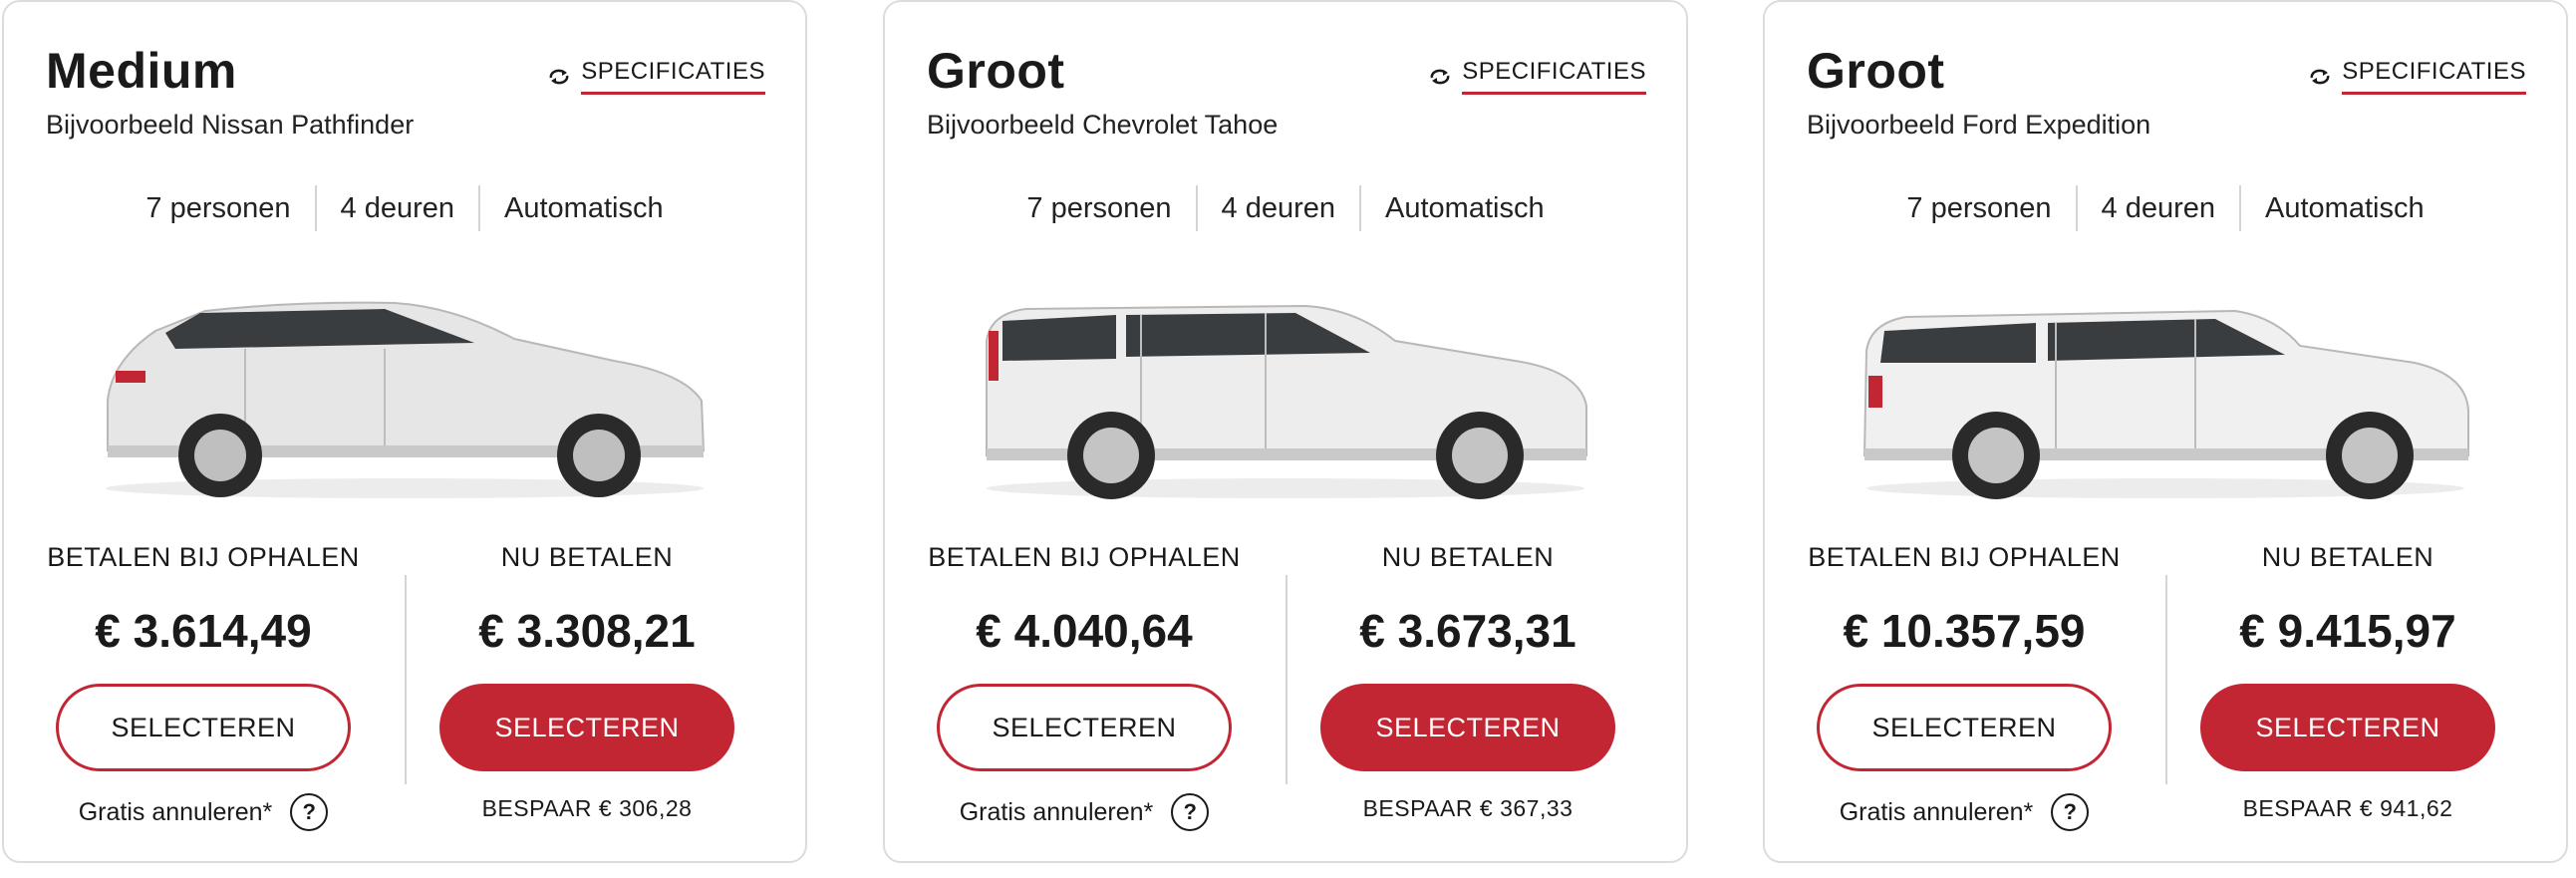 The height and width of the screenshot is (878, 2576). What do you see at coordinates (2165, 404) in the screenshot?
I see `car-image-ford-expedition` at bounding box center [2165, 404].